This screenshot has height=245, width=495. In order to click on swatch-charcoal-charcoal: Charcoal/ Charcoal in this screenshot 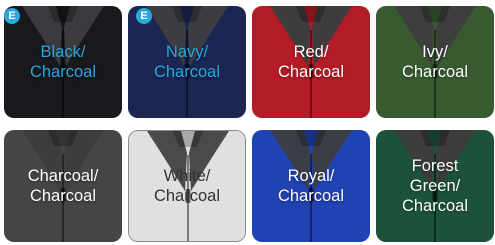, I will do `click(63, 186)`.